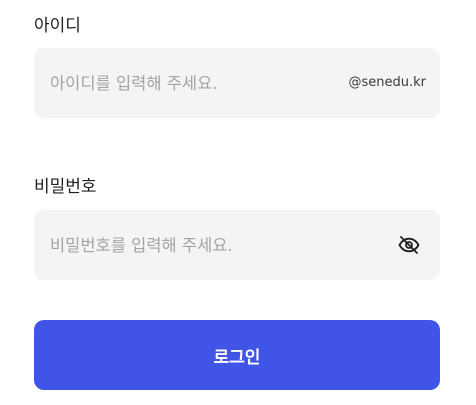  What do you see at coordinates (65, 187) in the screenshot?
I see `password-label: 비밀번호` at bounding box center [65, 187].